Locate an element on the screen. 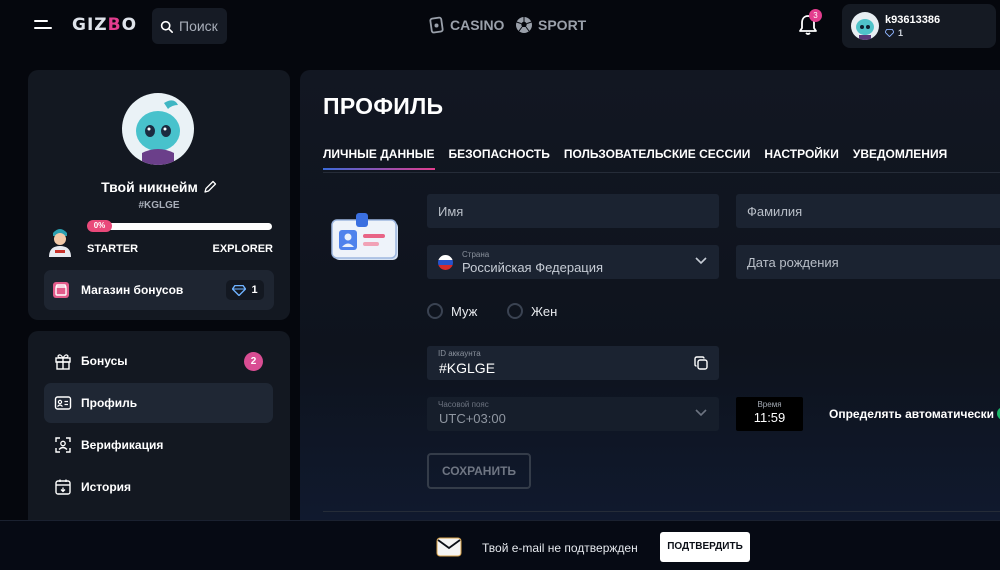 The height and width of the screenshot is (570, 1000). bonus-count-badge: 2 is located at coordinates (253, 361).